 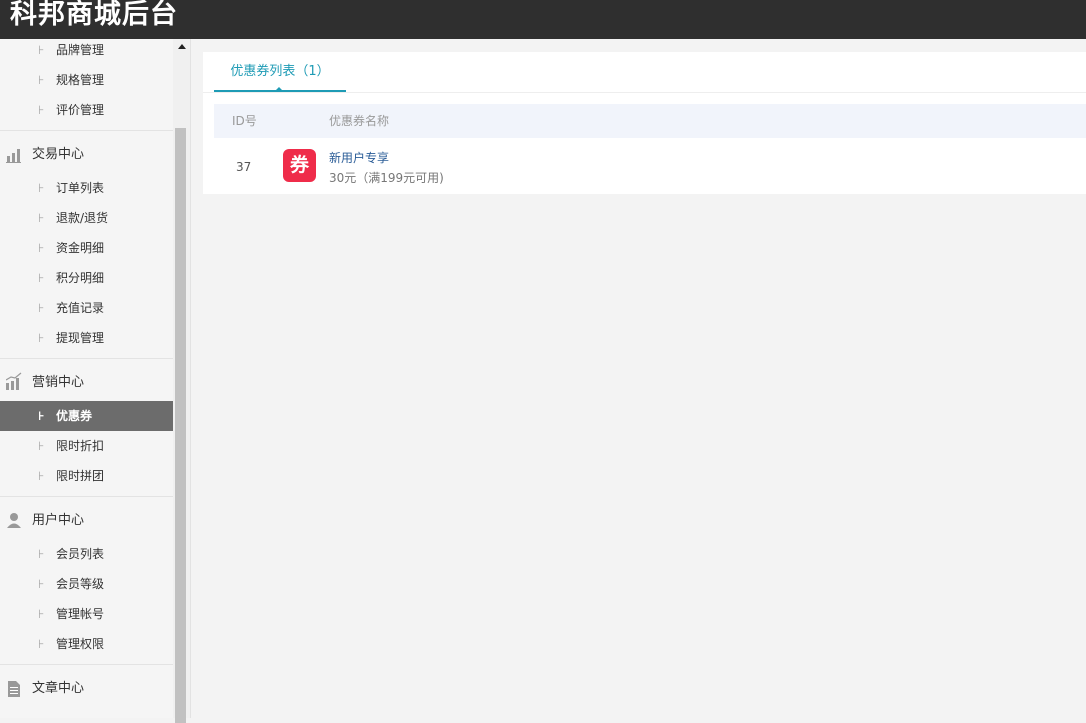 I want to click on document-icon, so click(x=14, y=689).